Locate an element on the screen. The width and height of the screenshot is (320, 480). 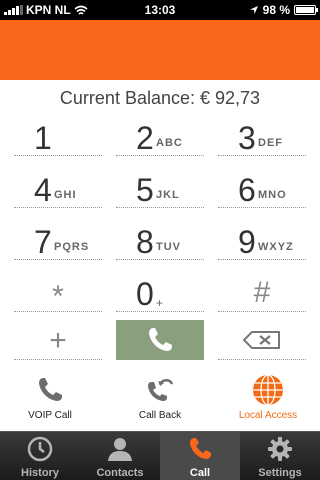
tab-contacts: Contacts is located at coordinates (120, 456).